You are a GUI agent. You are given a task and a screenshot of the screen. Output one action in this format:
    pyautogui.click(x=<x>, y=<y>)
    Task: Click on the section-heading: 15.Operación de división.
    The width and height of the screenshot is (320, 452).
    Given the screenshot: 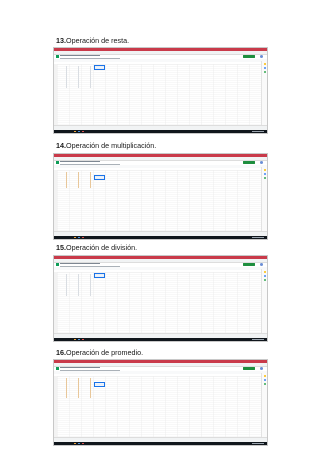 What is the action you would take?
    pyautogui.click(x=96, y=247)
    